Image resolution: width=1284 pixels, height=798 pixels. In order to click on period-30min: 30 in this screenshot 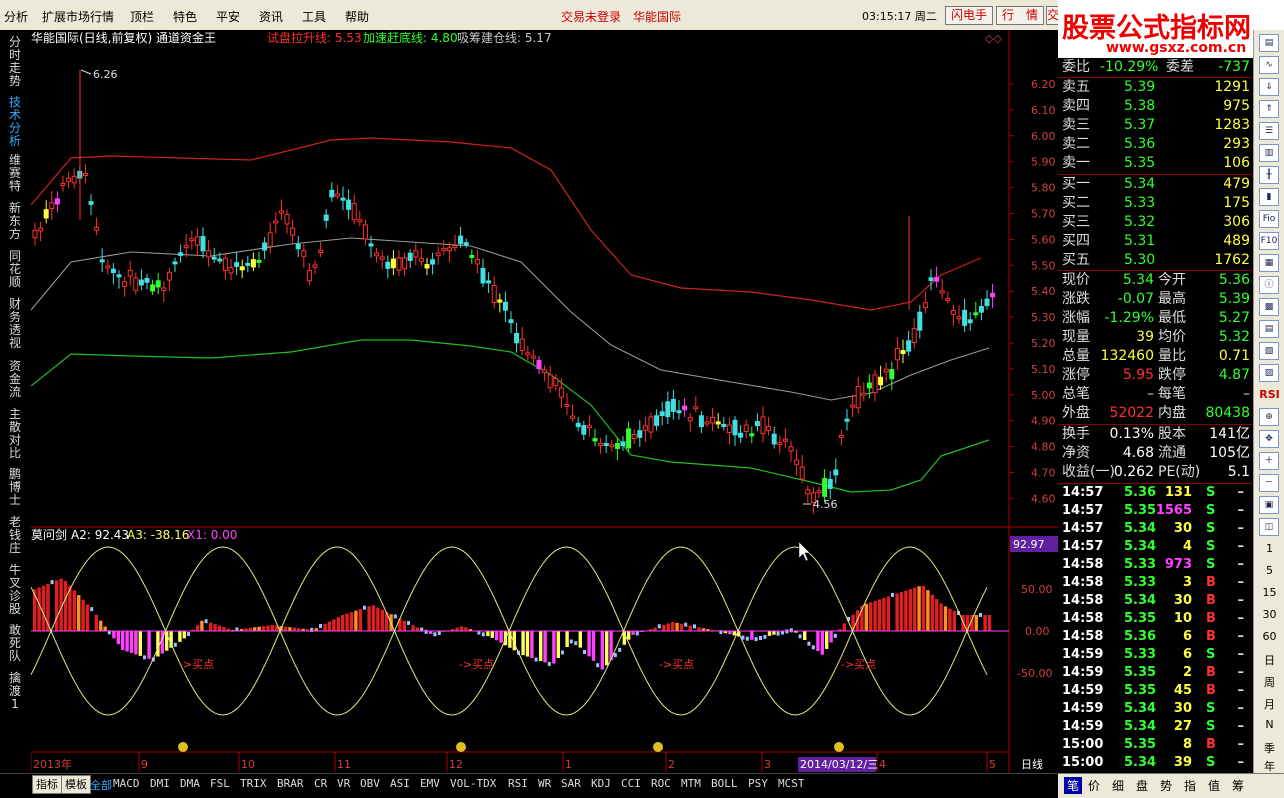, I will do `click(1269, 614)`.